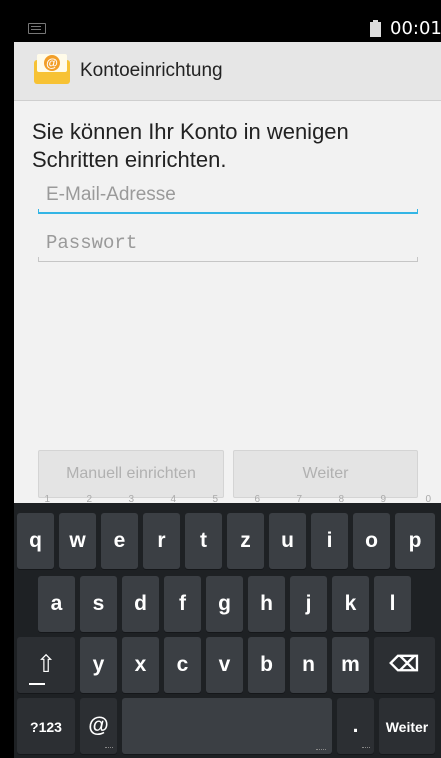  What do you see at coordinates (151, 70) in the screenshot?
I see `page-title: Kontoeinrichtung` at bounding box center [151, 70].